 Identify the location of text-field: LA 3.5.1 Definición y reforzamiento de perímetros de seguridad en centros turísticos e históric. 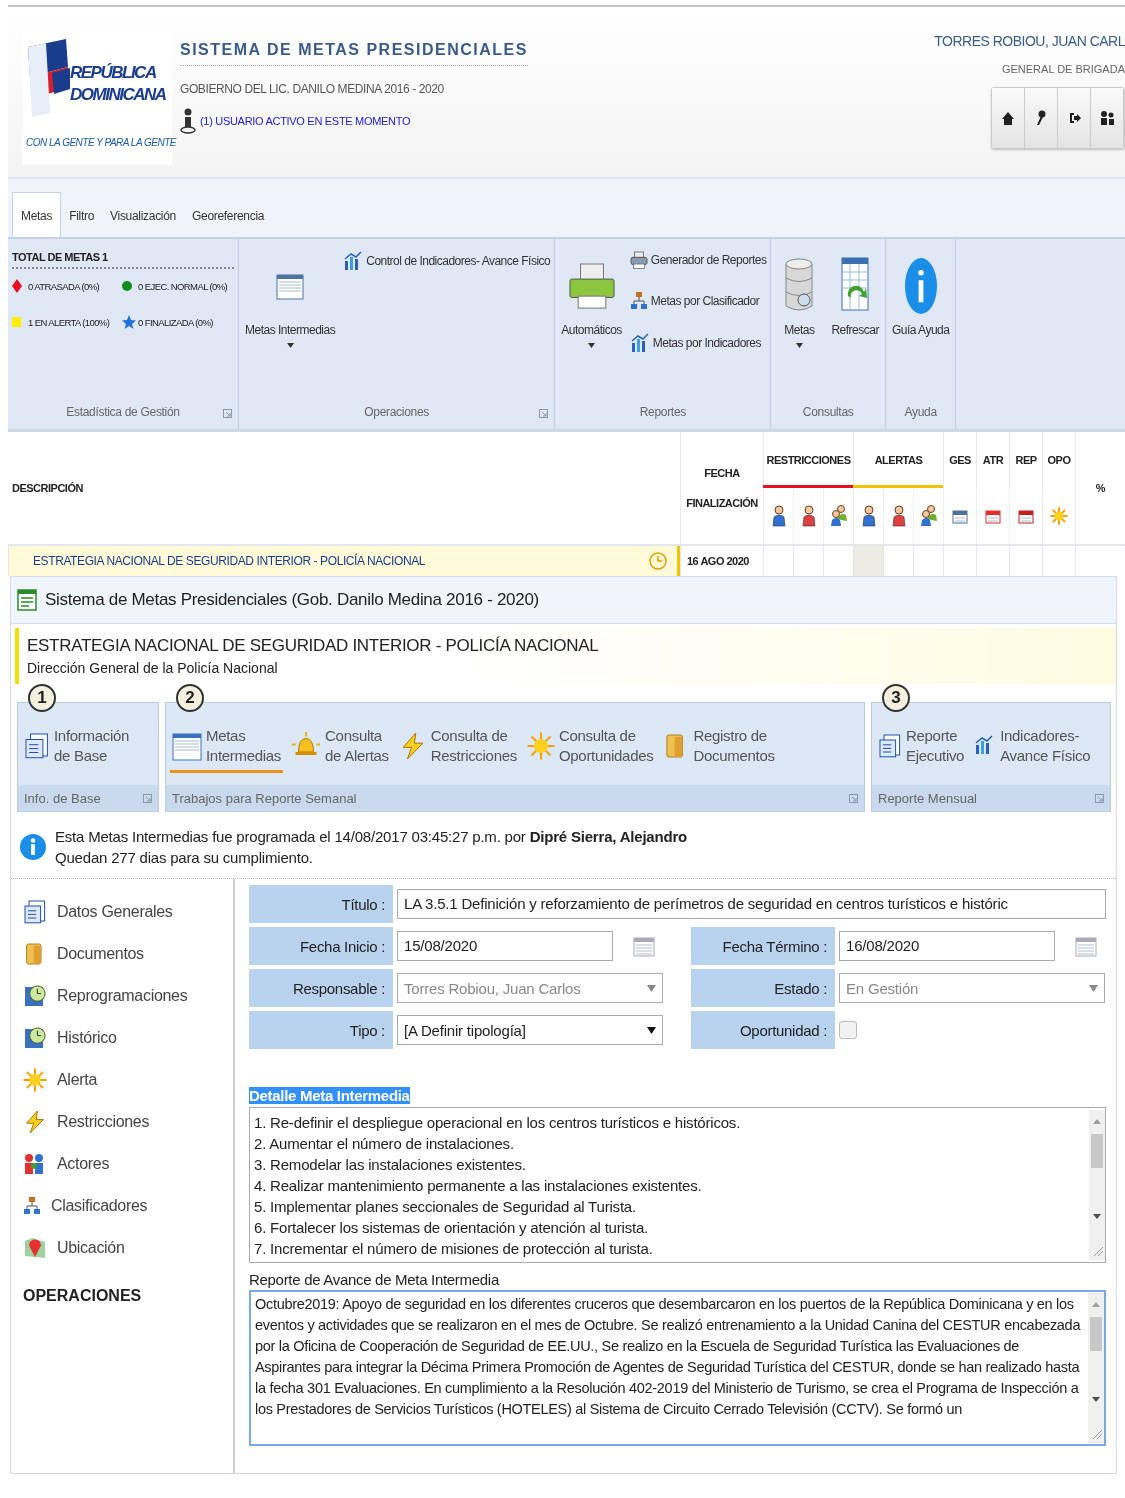
(751, 904).